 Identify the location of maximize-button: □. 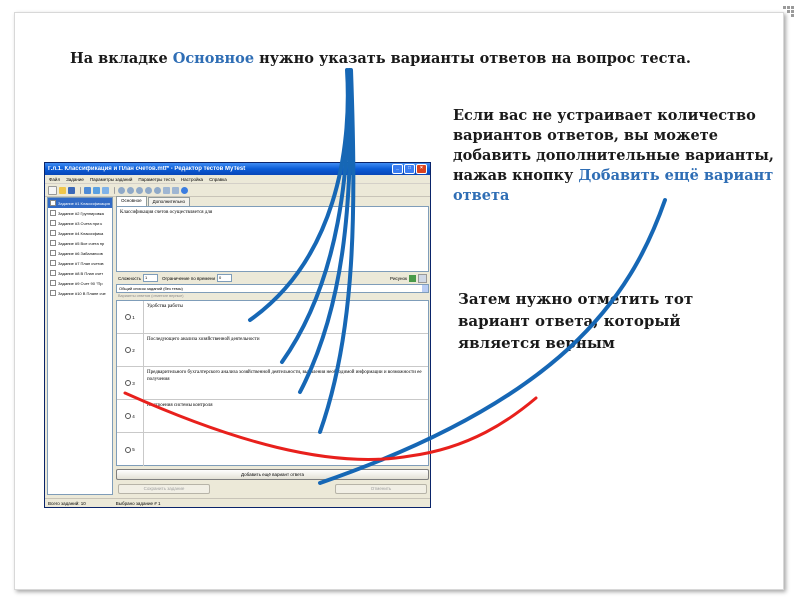
(409, 169).